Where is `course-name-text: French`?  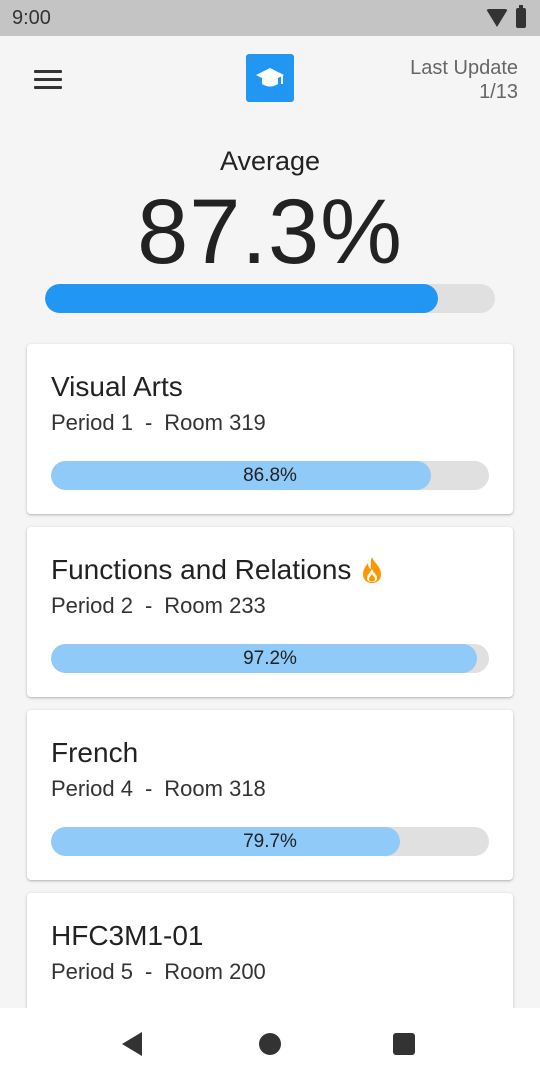
course-name-text: French is located at coordinates (95, 752).